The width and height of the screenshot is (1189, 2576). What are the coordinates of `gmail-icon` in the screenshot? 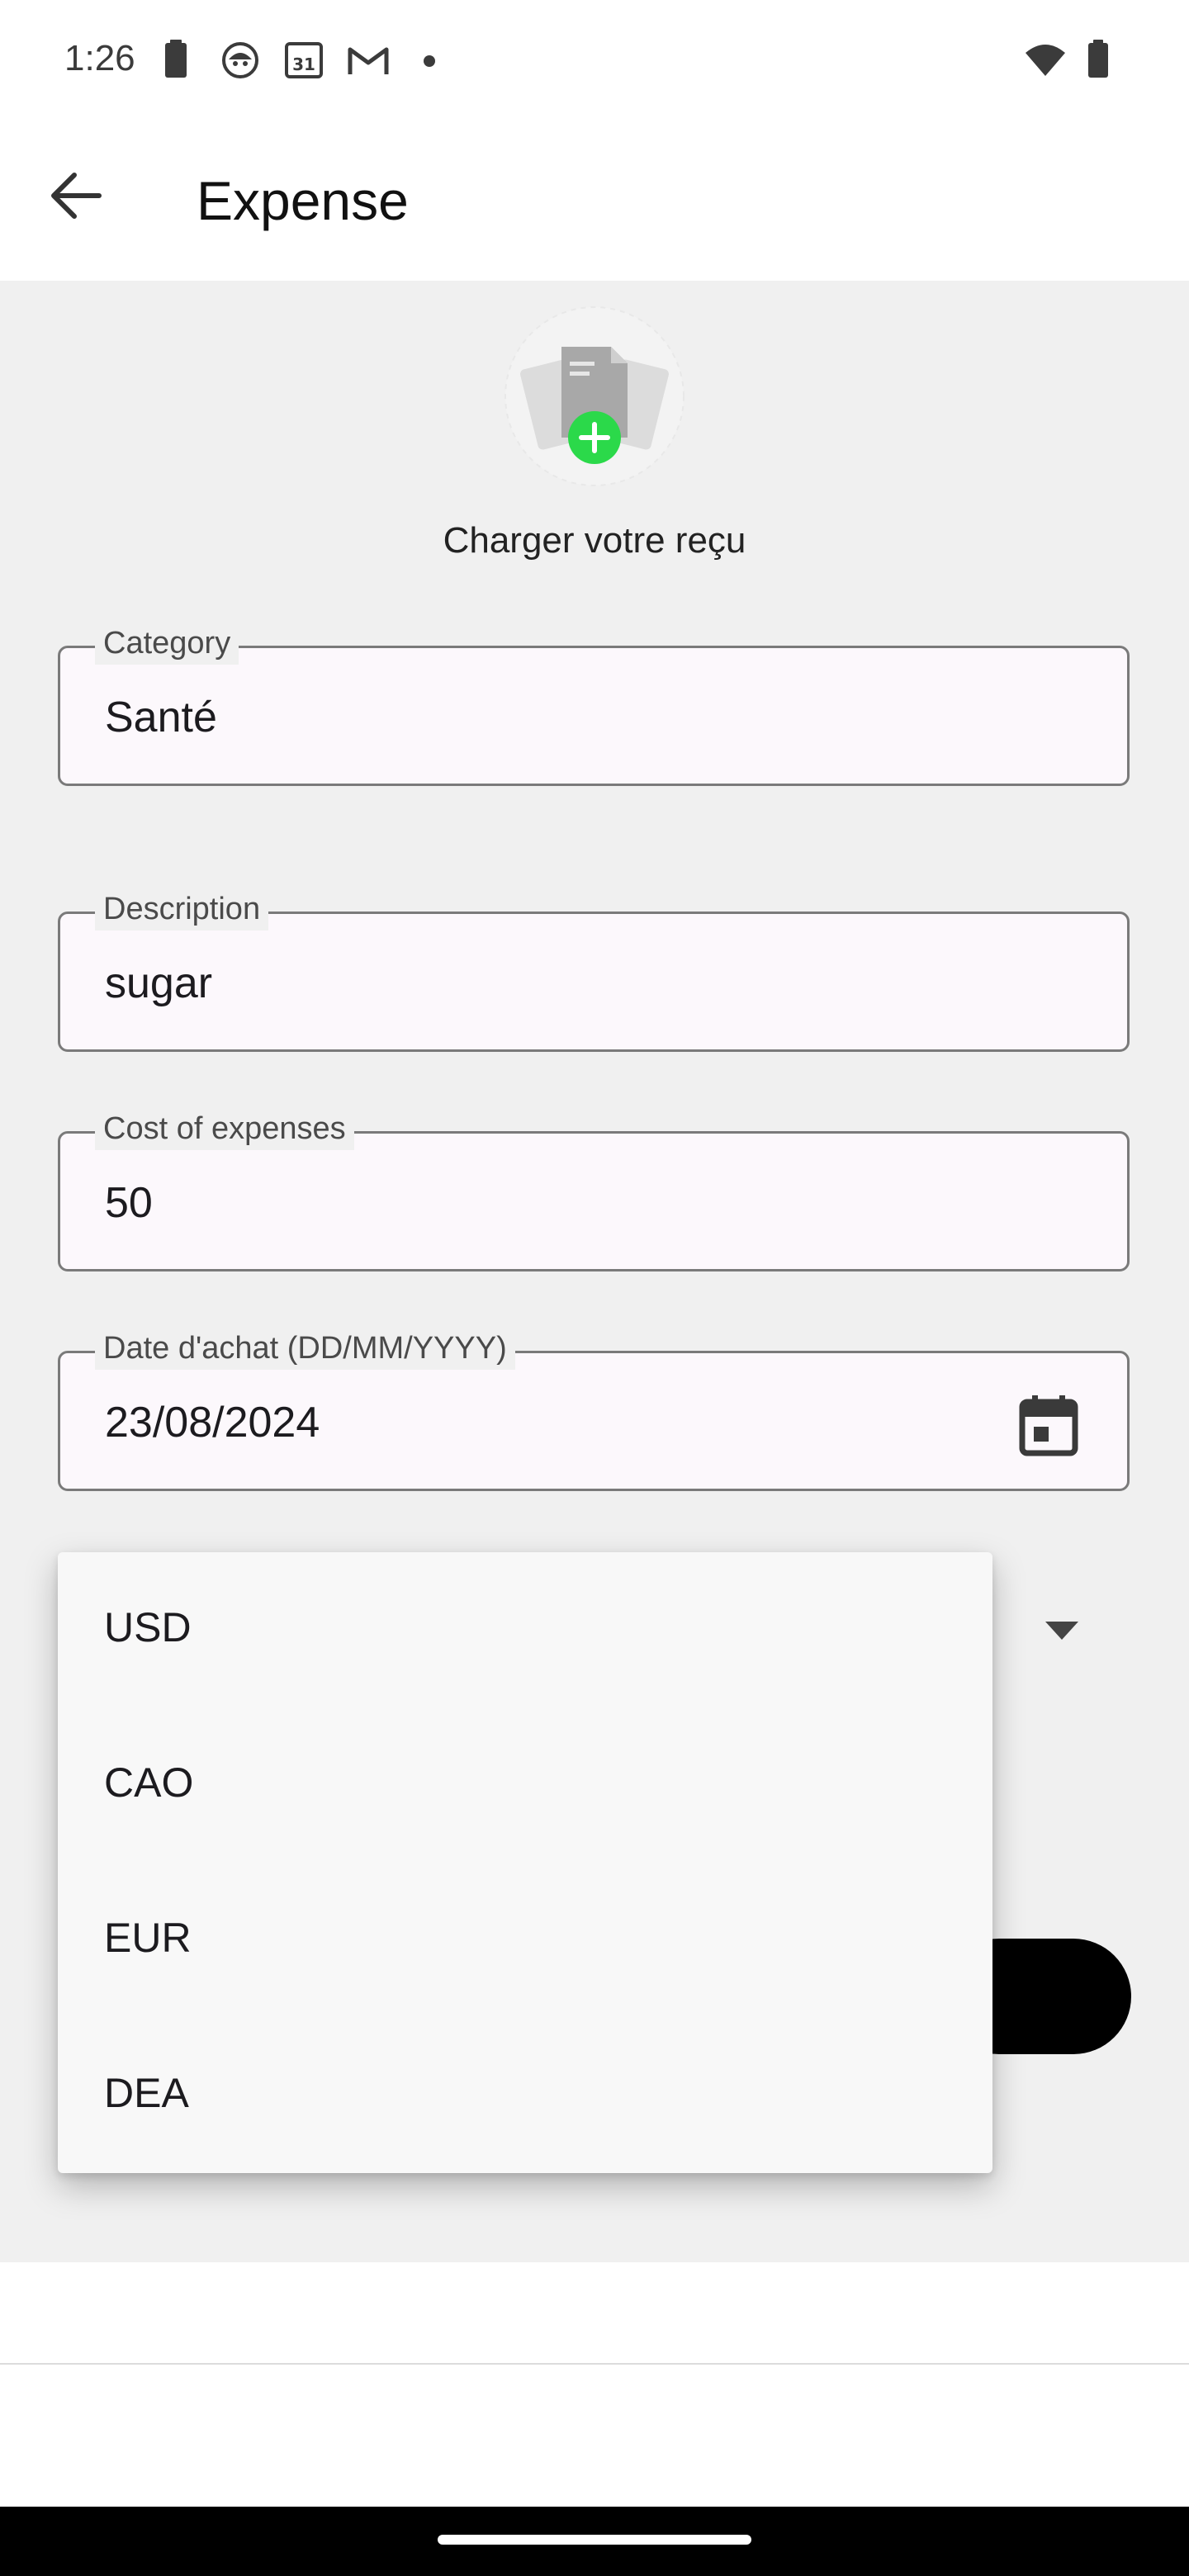 It's located at (368, 60).